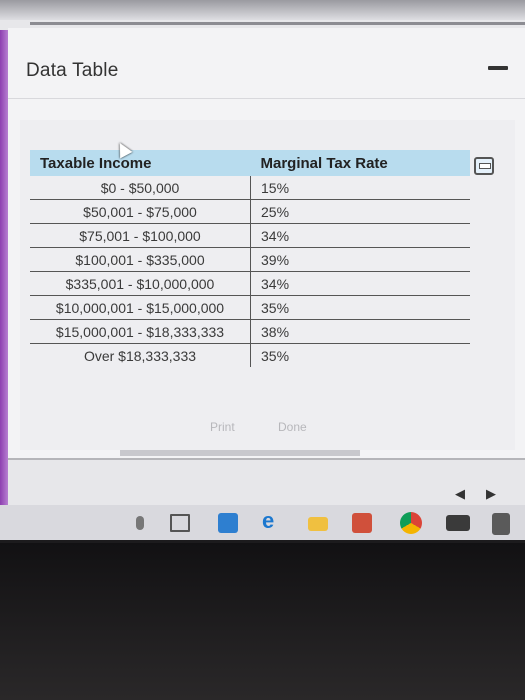  Describe the element at coordinates (277, 23) in the screenshot. I see `window-top-line` at that location.